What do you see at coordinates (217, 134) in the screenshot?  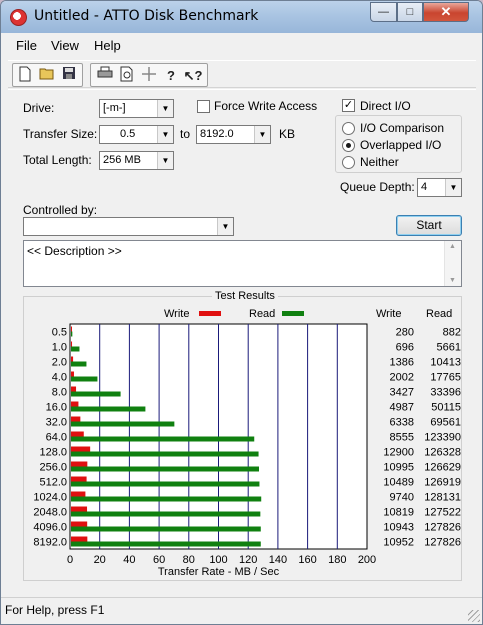 I see `transfer-to-value: 8192.0` at bounding box center [217, 134].